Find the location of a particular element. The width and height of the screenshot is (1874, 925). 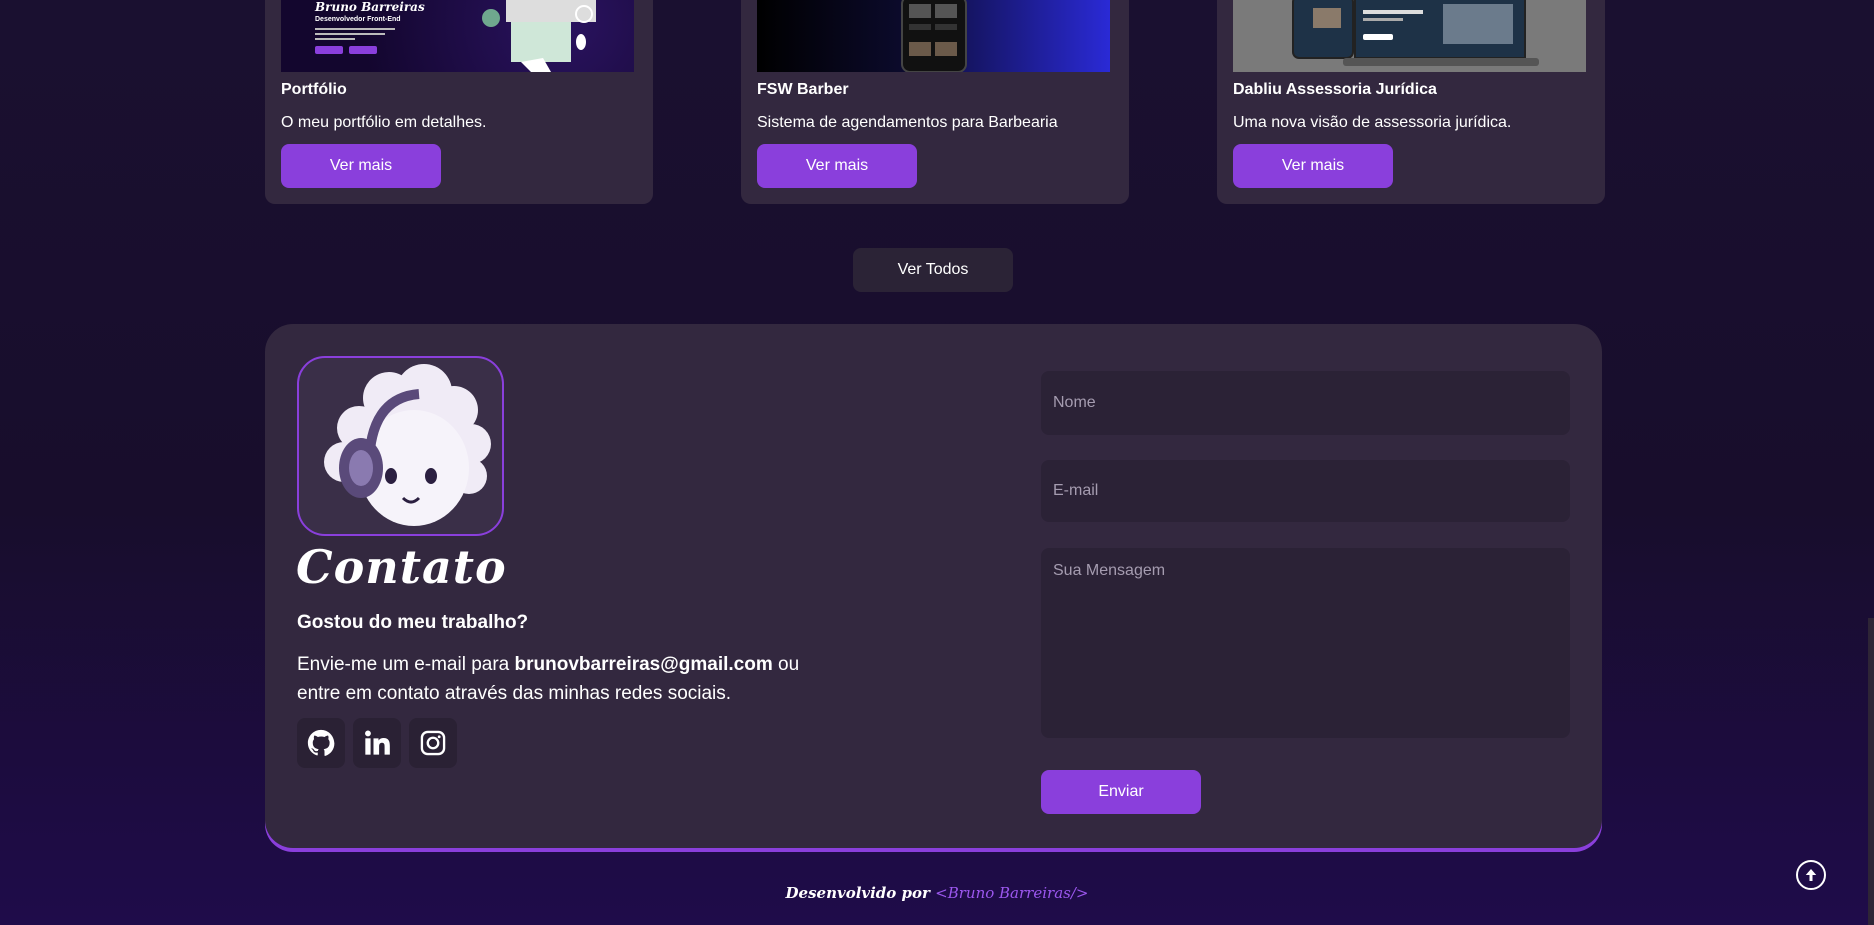

project-thumbnail: Bruno Barreiras Desenvolvedor Front-End is located at coordinates (457, 36).